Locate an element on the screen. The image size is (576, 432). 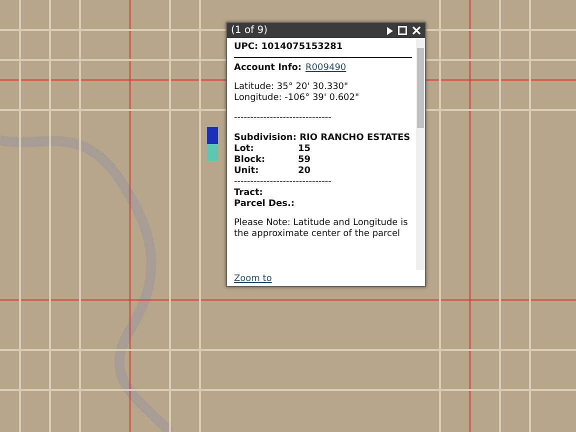
account-label: Account Info: is located at coordinates (268, 68).